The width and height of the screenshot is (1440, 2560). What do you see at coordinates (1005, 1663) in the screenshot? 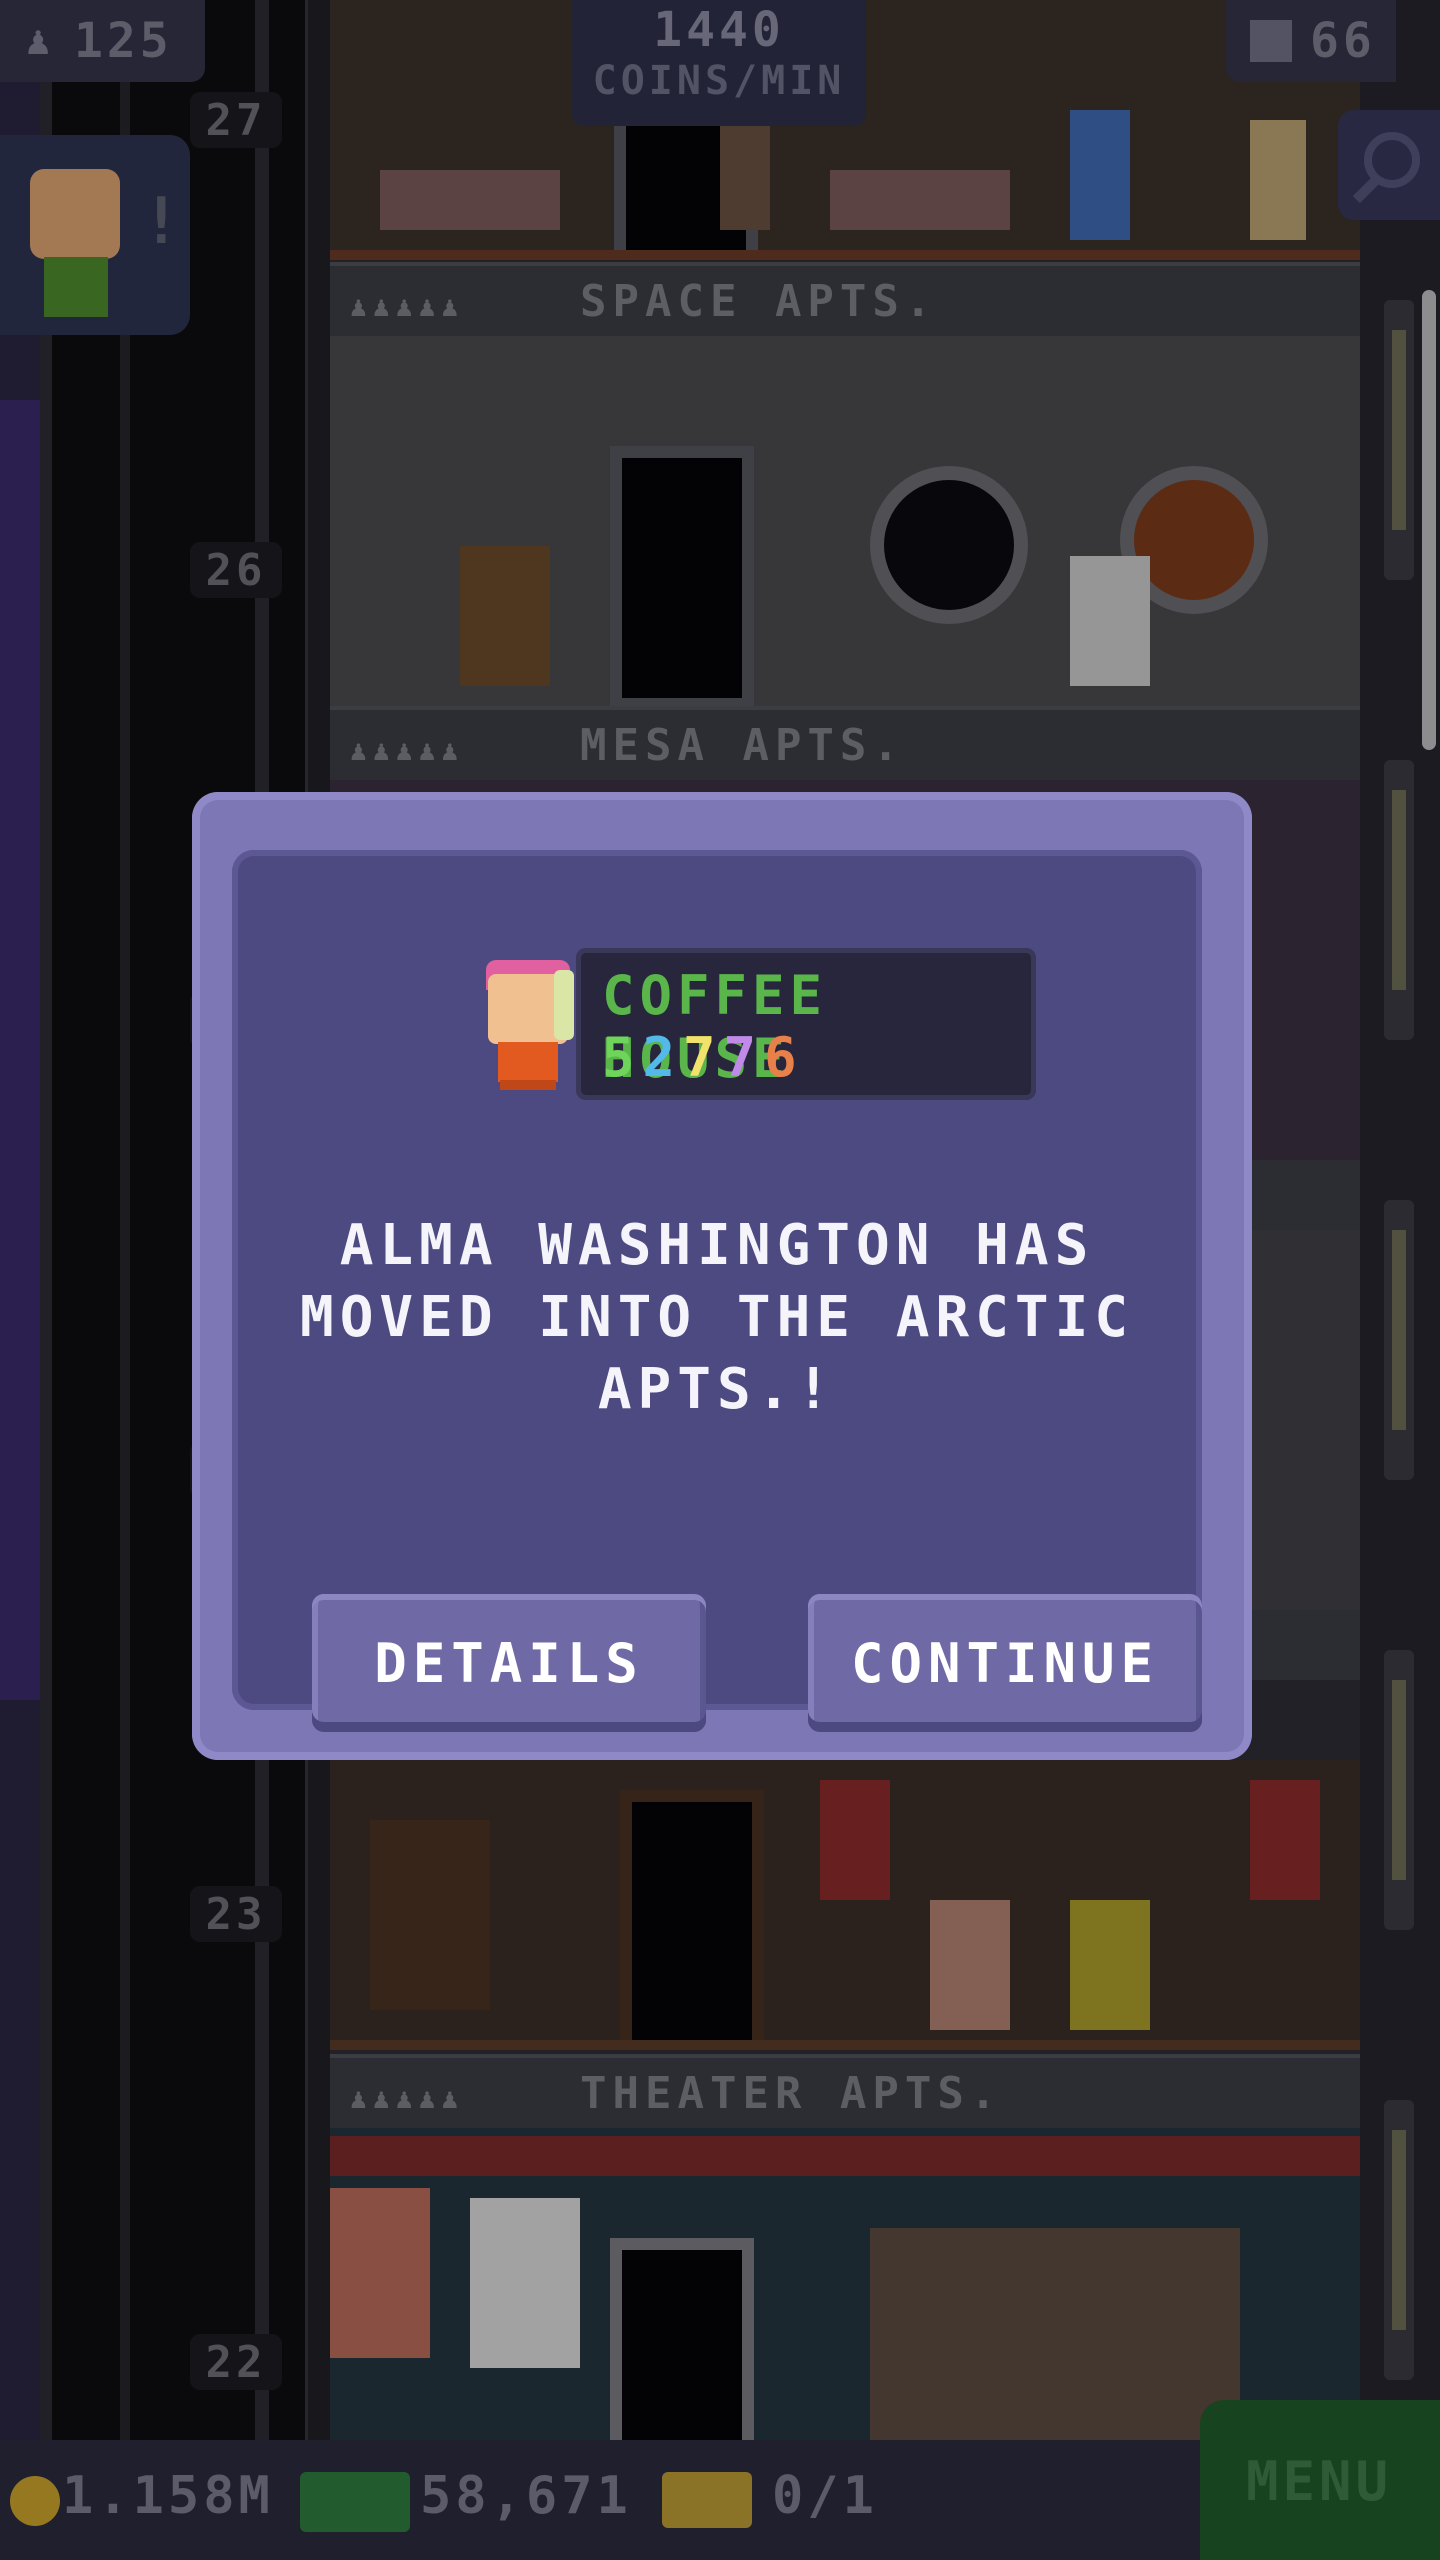
I see `continue-button: CONTINUE` at bounding box center [1005, 1663].